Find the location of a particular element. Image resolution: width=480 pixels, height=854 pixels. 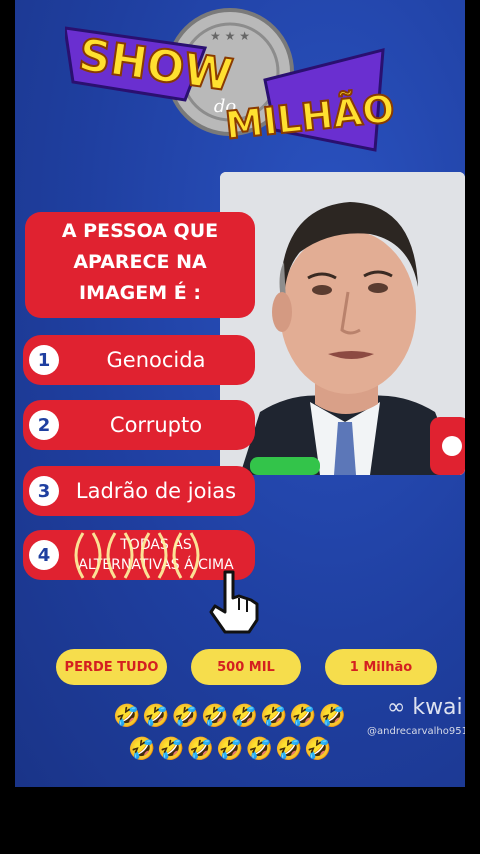

option-3-button: 3 Ladrão de joias is located at coordinates (139, 491).